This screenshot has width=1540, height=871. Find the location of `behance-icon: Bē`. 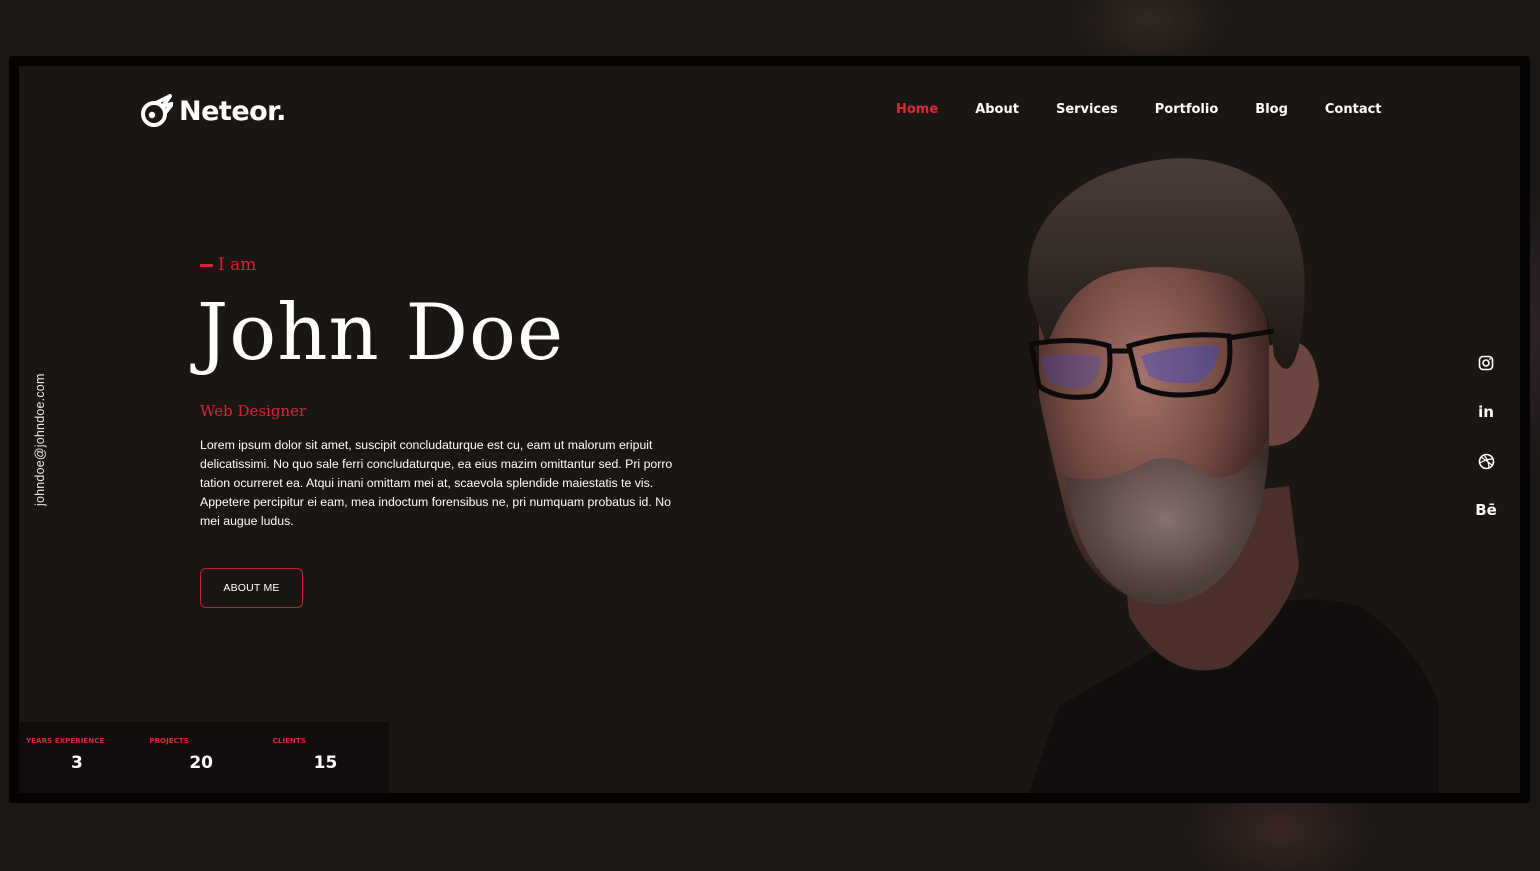

behance-icon: Bē is located at coordinates (1486, 510).